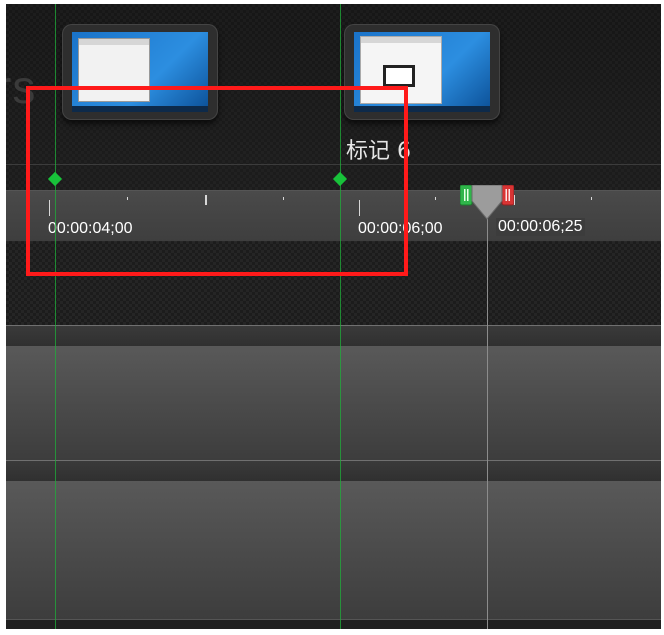 The image size is (664, 635). Describe the element at coordinates (332, 2) in the screenshot. I see `frame-border-top` at that location.